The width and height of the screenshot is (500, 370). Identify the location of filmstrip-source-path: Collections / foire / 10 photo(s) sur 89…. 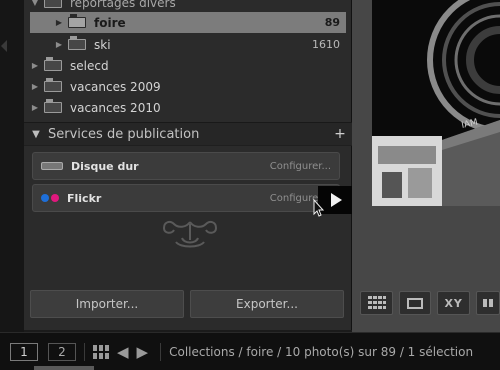
(321, 352).